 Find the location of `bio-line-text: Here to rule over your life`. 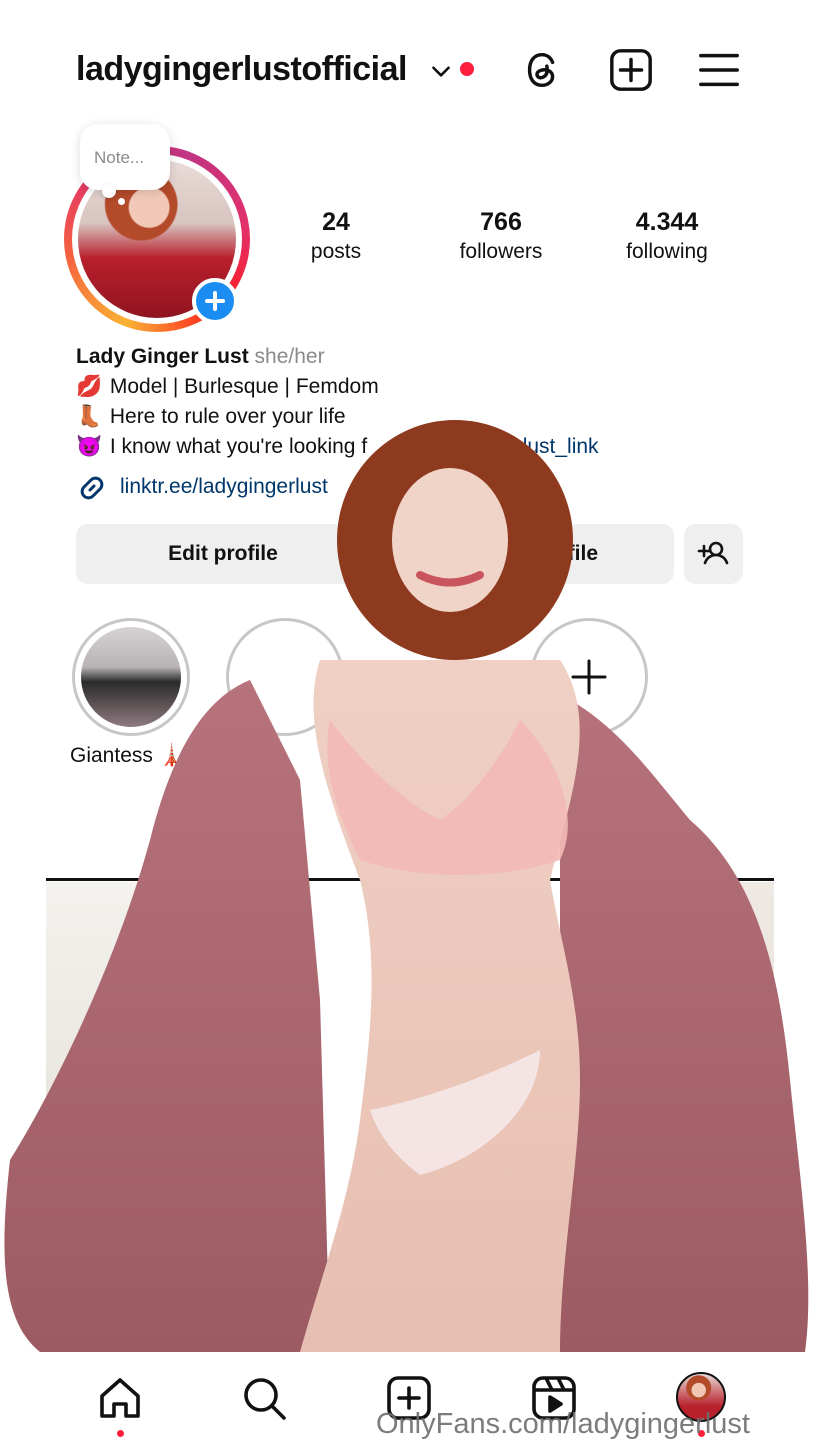

bio-line-text: Here to rule over your life is located at coordinates (227, 416).